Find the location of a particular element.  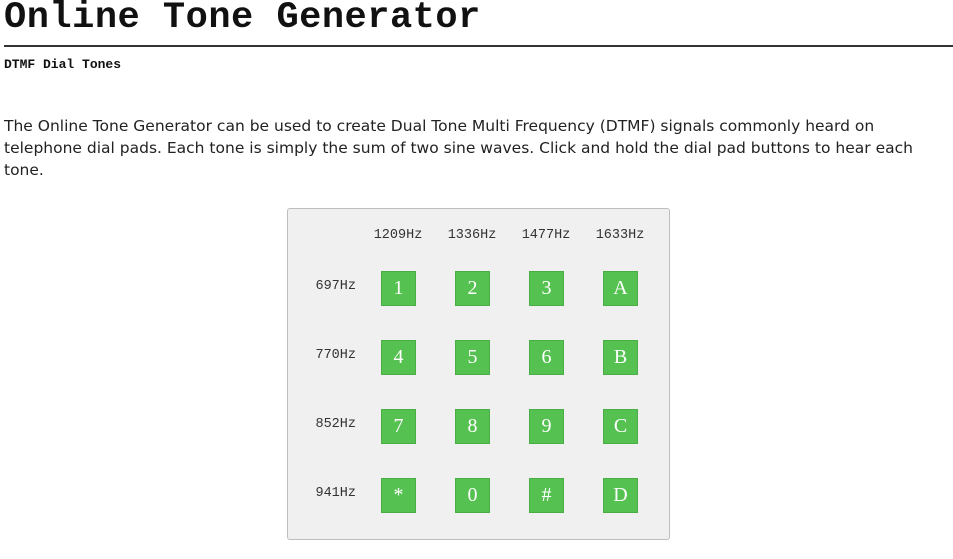

dial-key-1: 1 is located at coordinates (398, 288).